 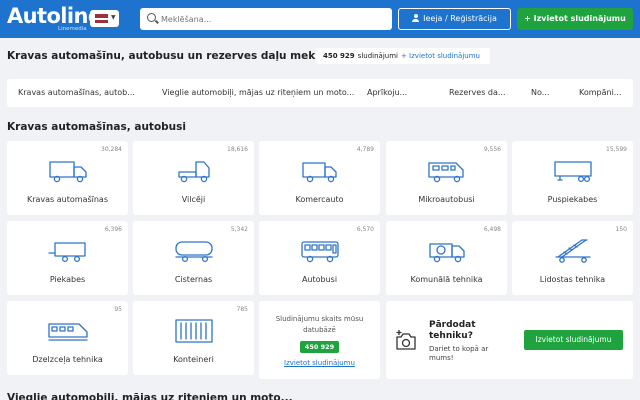 I want to click on card-label: Komunālā tehnika, so click(x=446, y=279).